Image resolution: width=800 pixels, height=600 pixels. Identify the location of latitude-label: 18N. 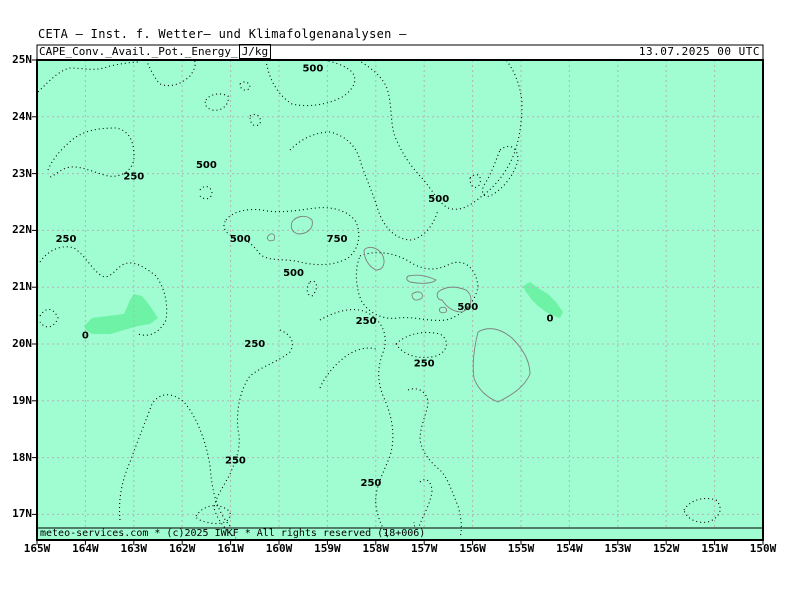
(22, 457).